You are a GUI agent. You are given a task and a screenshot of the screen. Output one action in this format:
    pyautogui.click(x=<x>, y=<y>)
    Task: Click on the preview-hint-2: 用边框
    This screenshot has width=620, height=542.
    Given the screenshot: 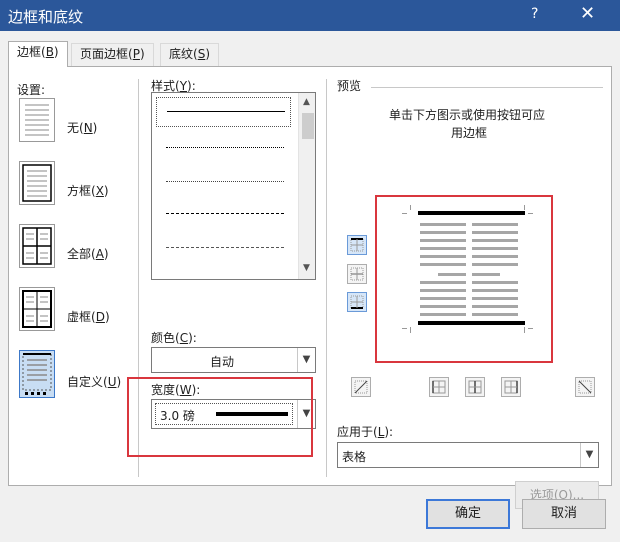 What is the action you would take?
    pyautogui.click(x=469, y=133)
    